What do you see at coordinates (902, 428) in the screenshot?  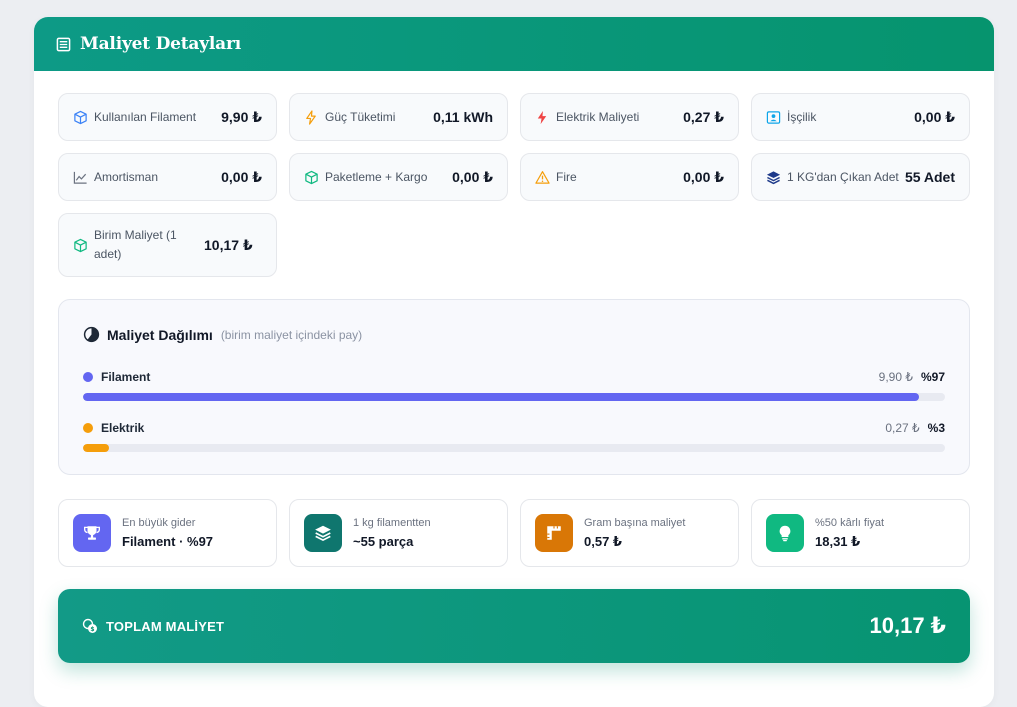 I see `row-amount: 0,27 ₺` at bounding box center [902, 428].